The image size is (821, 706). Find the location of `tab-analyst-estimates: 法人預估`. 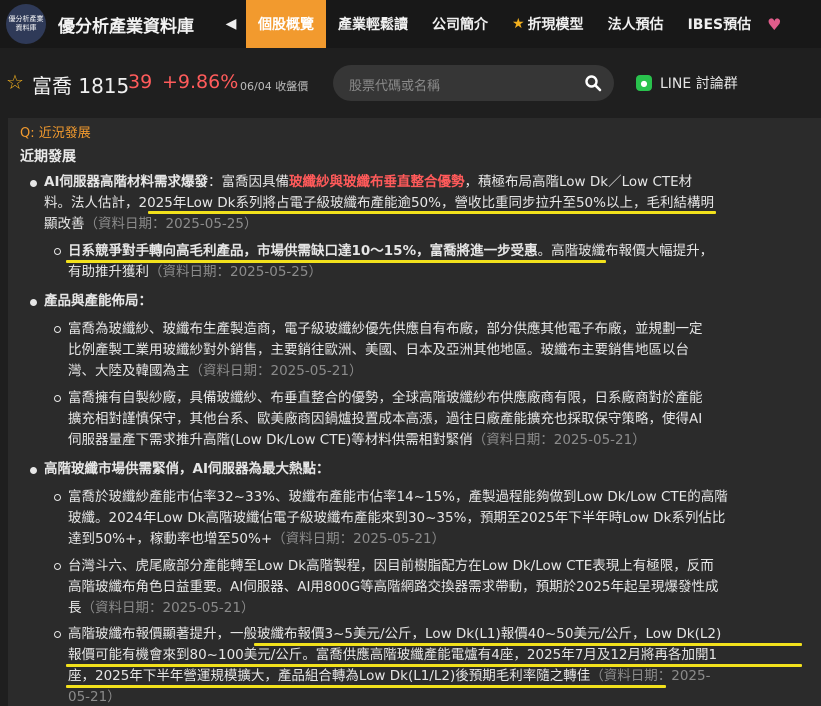

tab-analyst-estimates: 法人預估 is located at coordinates (636, 24).